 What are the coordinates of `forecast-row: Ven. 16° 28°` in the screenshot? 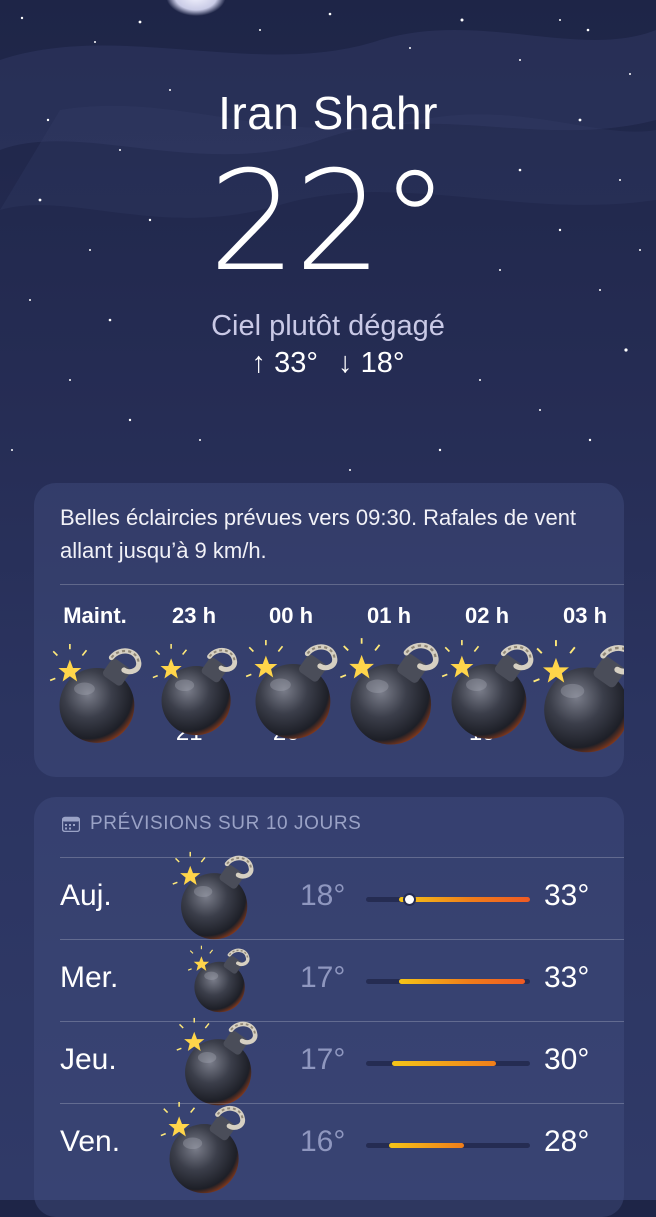 It's located at (329, 1144).